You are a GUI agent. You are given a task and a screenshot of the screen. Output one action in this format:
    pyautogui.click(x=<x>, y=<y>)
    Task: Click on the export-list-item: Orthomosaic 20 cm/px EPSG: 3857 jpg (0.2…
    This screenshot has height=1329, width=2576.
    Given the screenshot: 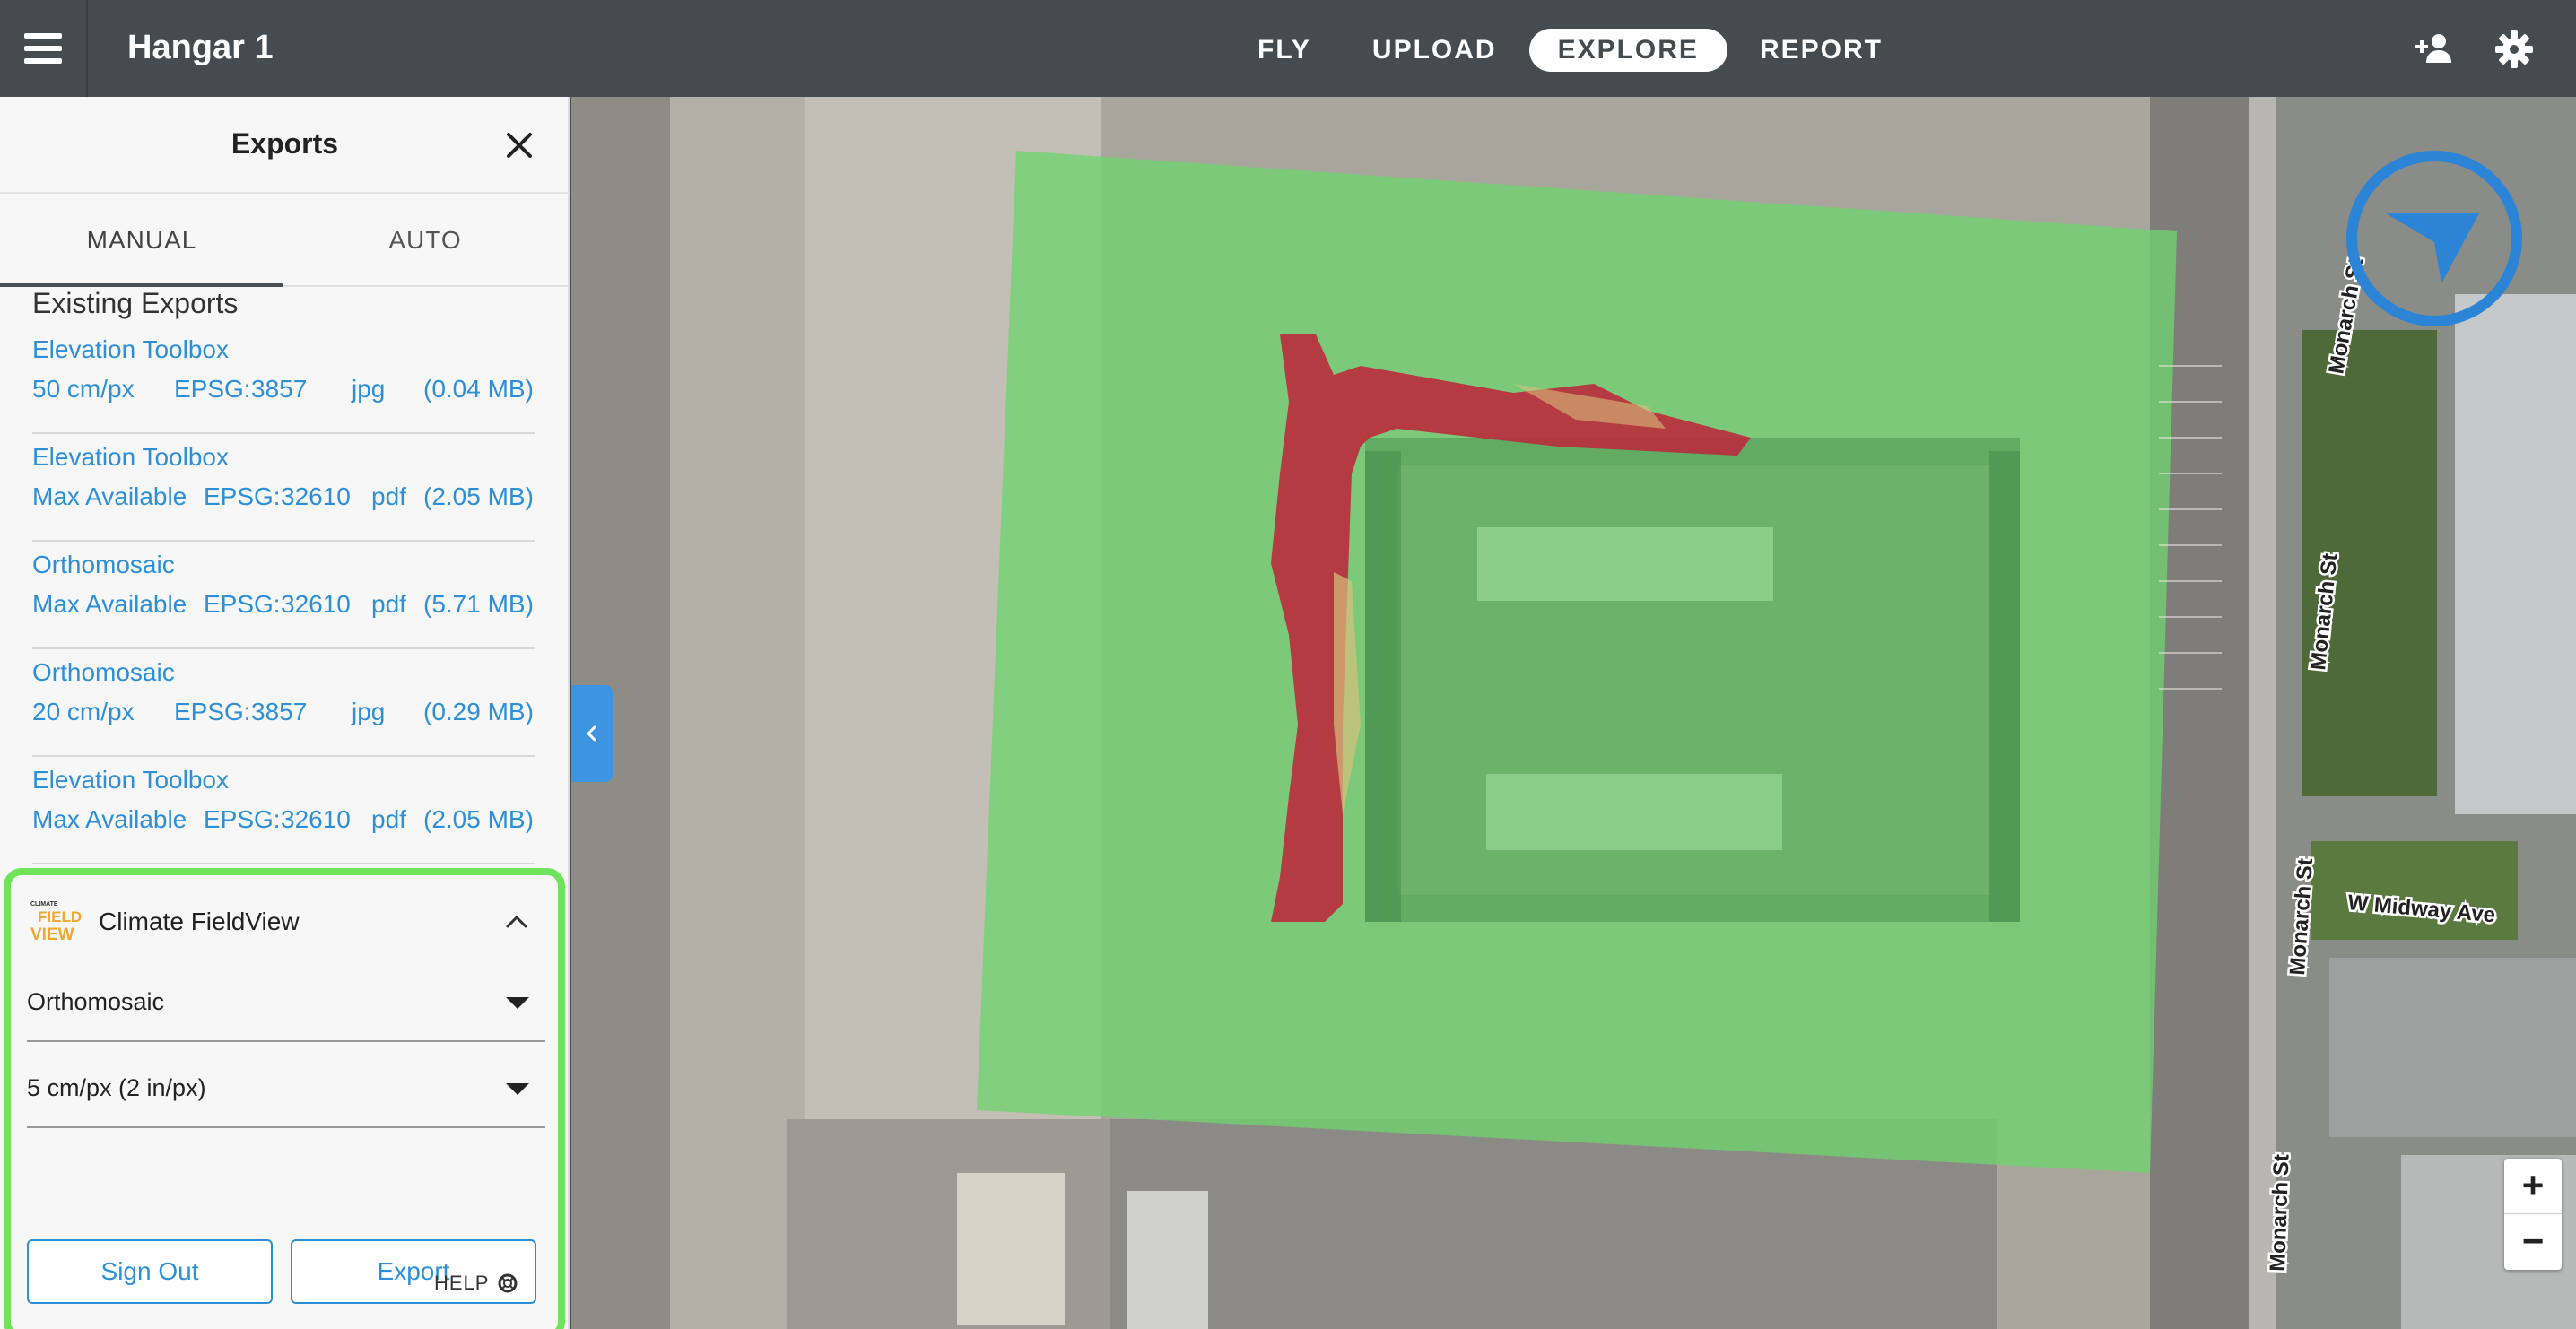 What is the action you would take?
    pyautogui.click(x=283, y=703)
    